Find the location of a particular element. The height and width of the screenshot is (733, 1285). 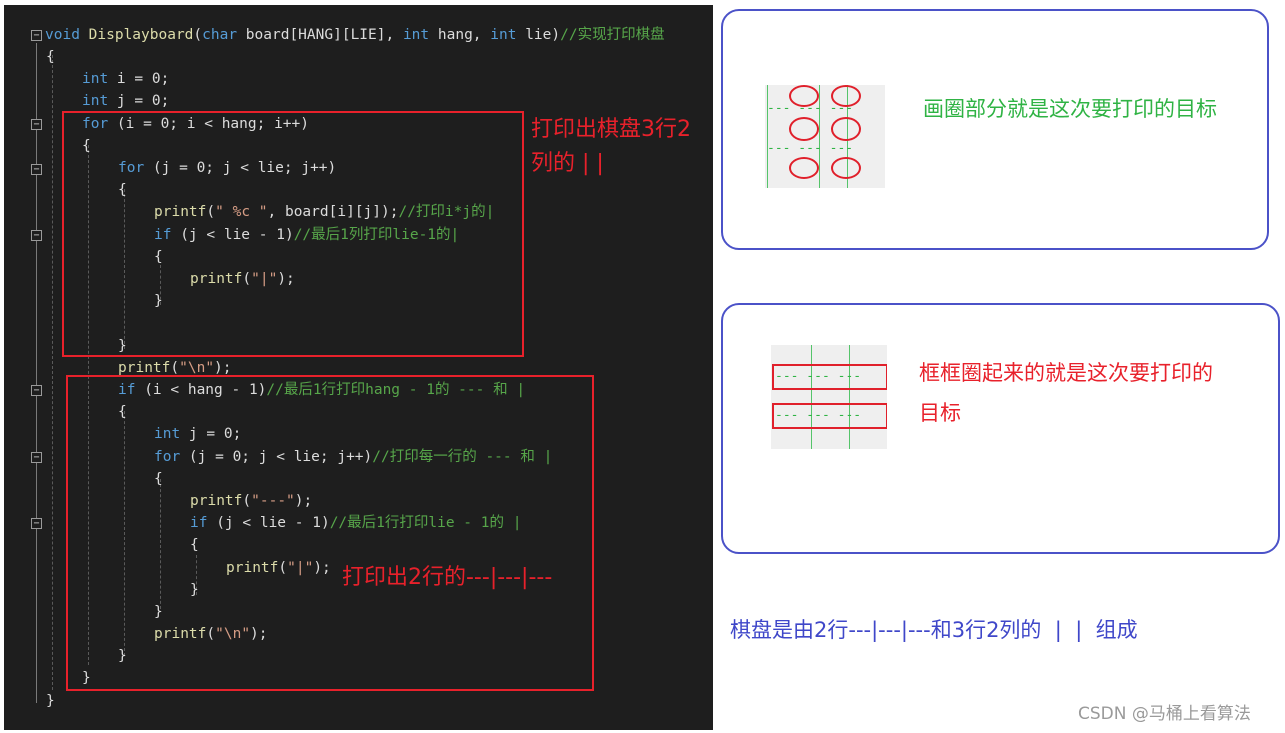

code-token: lie) is located at coordinates (538, 35).